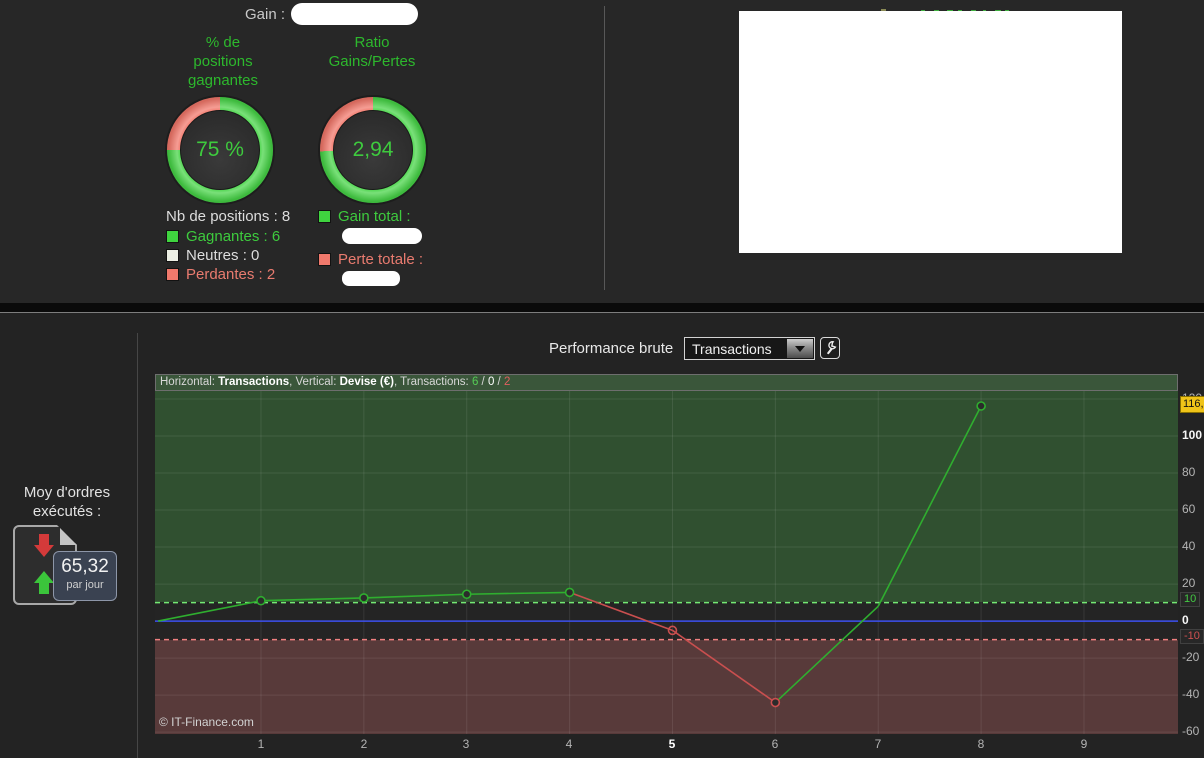 The width and height of the screenshot is (1204, 758). What do you see at coordinates (324, 259) in the screenshot?
I see `total-loss-swatch` at bounding box center [324, 259].